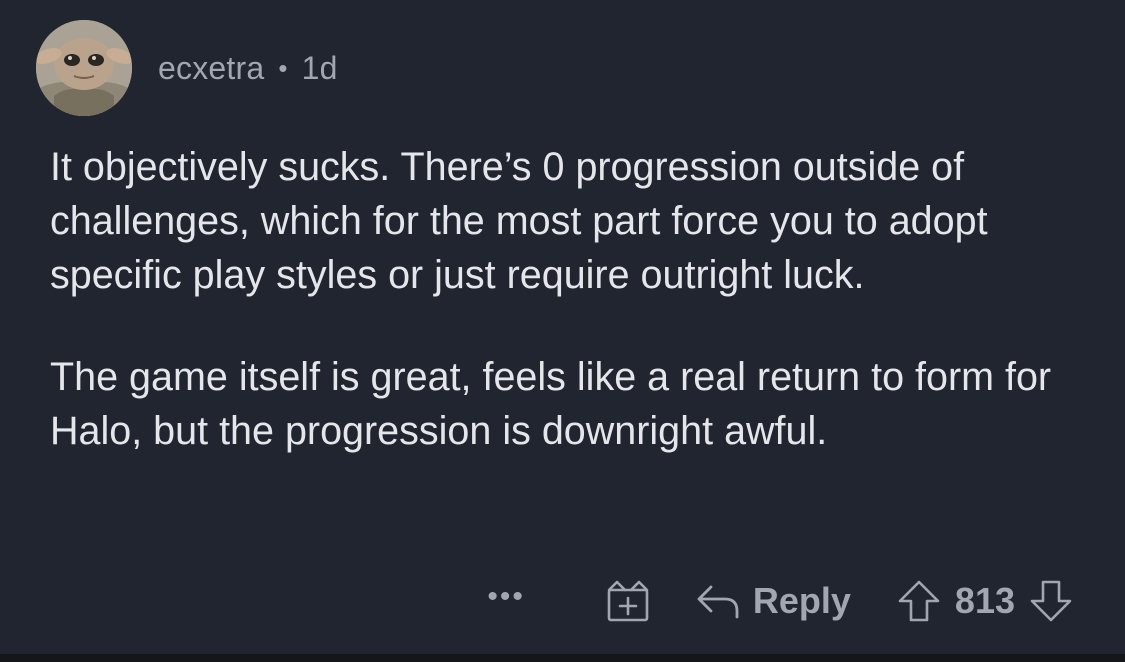 The width and height of the screenshot is (1125, 662). Describe the element at coordinates (506, 597) in the screenshot. I see `more-options-button: •••` at that location.